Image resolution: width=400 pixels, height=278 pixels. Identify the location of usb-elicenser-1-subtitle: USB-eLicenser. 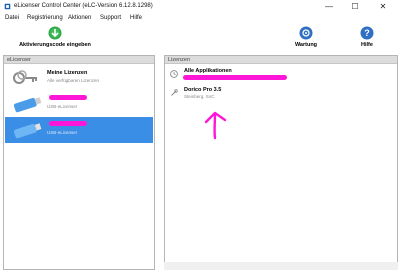
(62, 106).